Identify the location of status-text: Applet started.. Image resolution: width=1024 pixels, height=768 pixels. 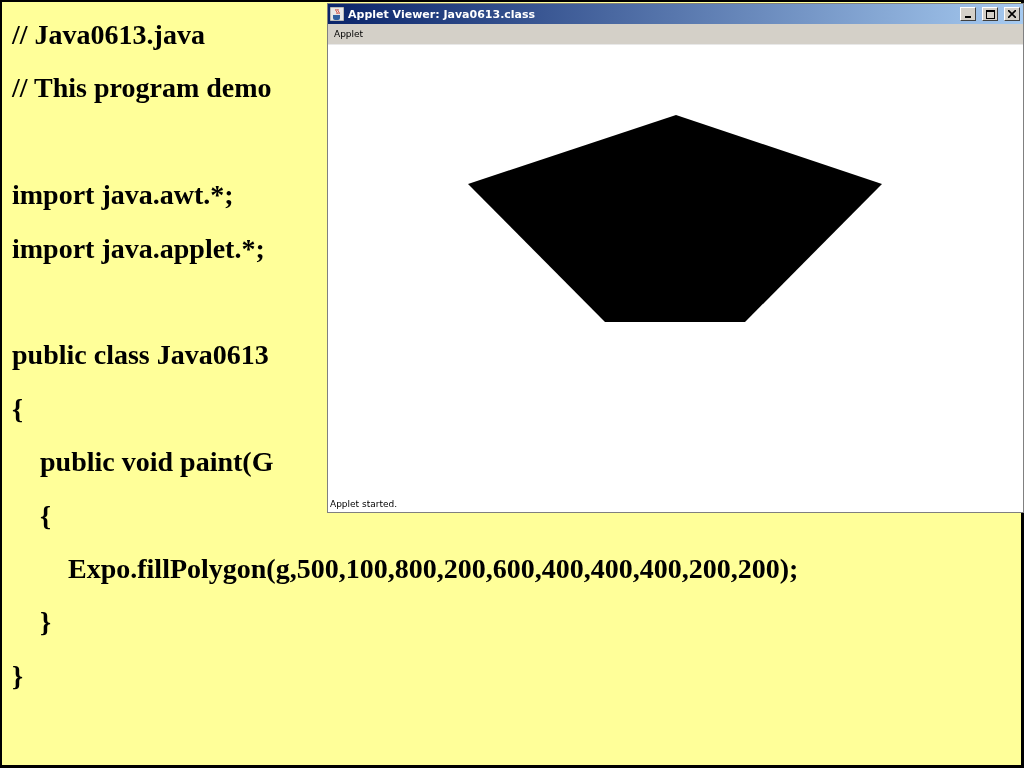
(363, 505).